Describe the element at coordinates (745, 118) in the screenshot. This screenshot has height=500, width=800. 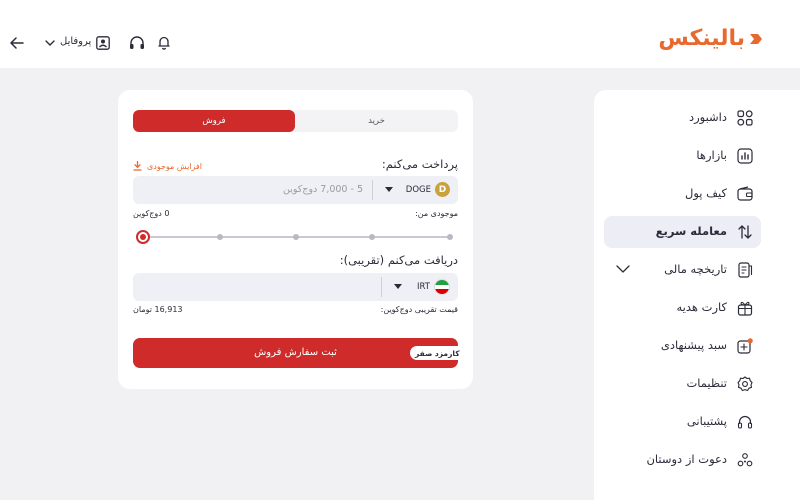
I see `grid-icon` at that location.